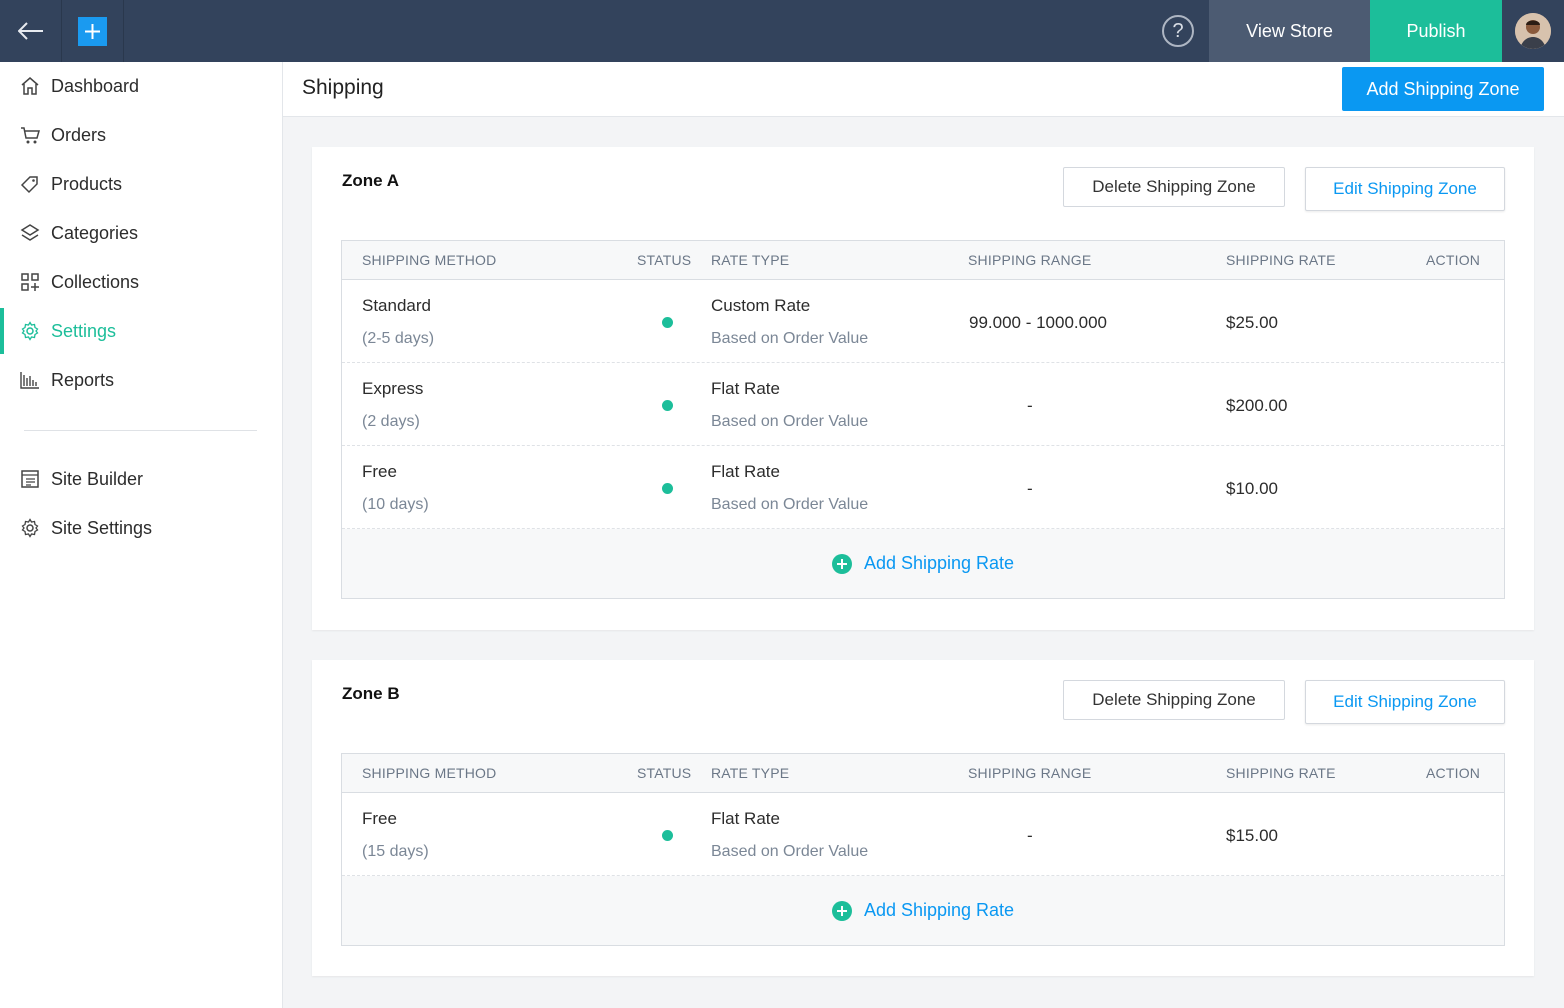 The image size is (1564, 1008). Describe the element at coordinates (141, 282) in the screenshot. I see `sidebar-item-collections: Collections` at that location.